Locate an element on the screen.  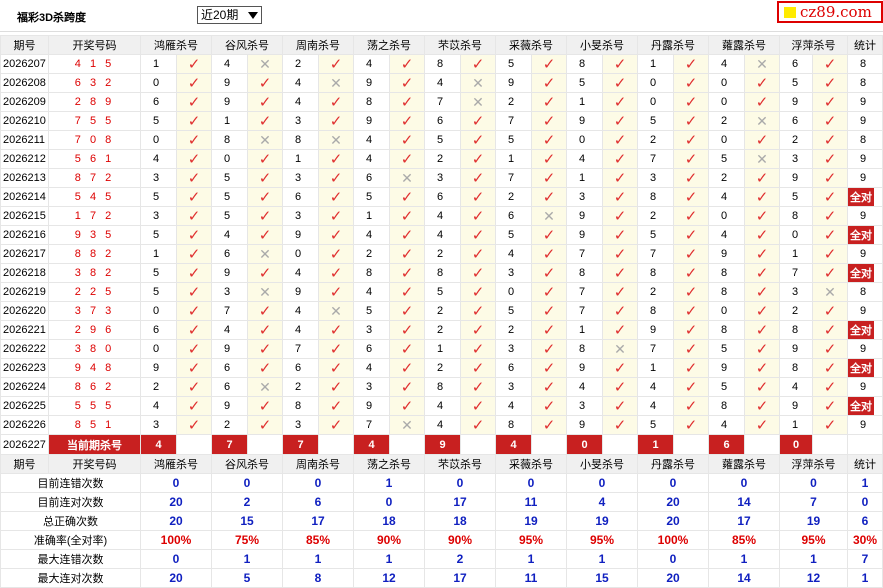
column-header: 周南杀号 is located at coordinates (318, 464).